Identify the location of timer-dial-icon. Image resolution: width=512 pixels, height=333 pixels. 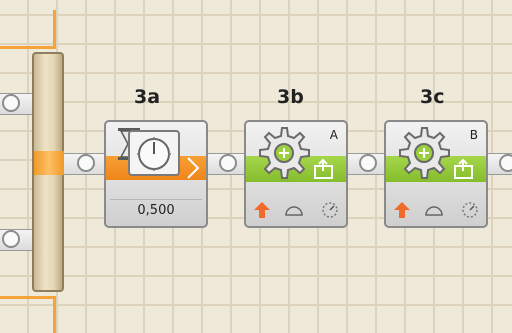
(154, 153).